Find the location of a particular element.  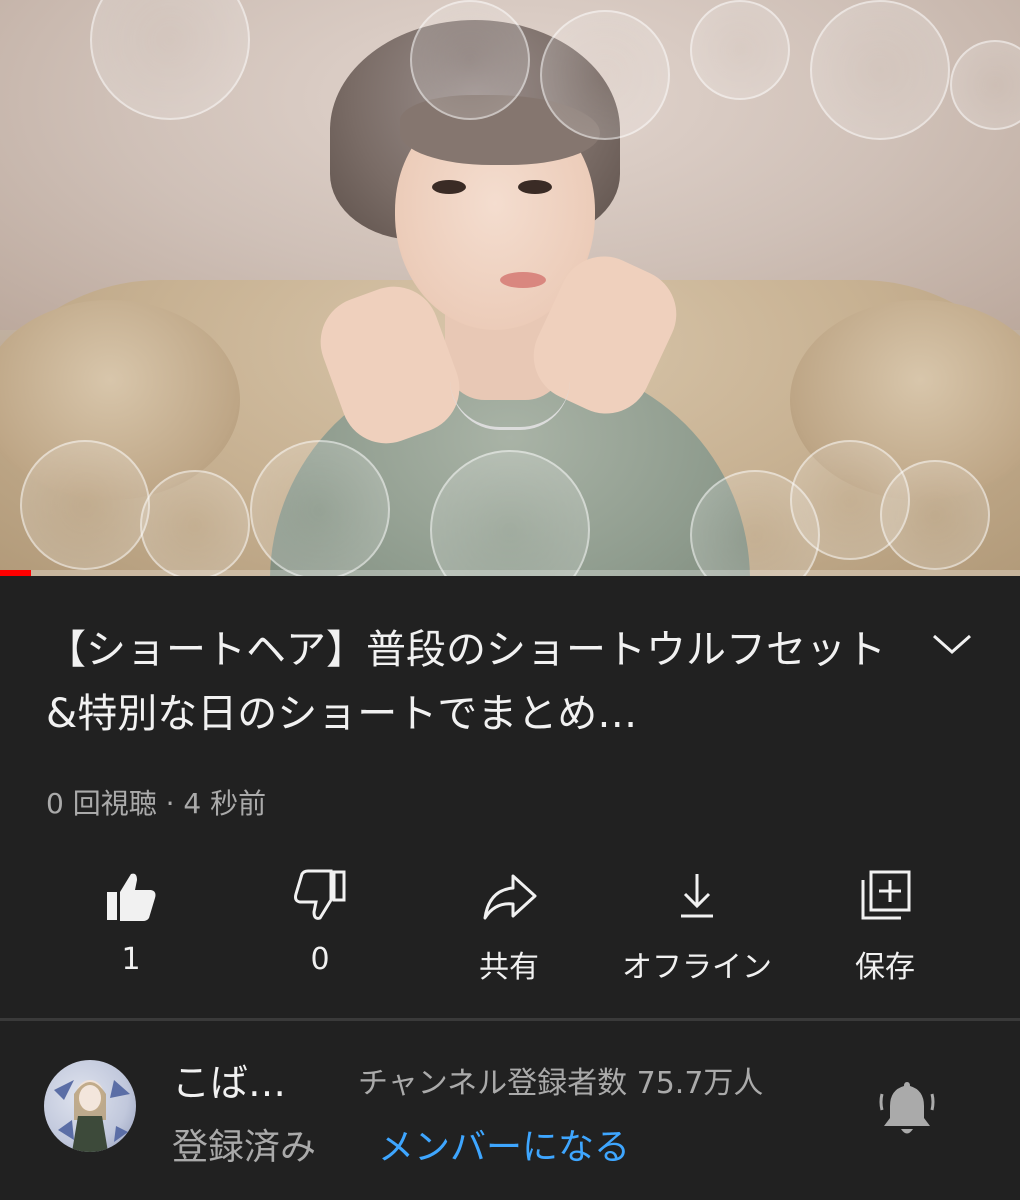

avatar-illustration is located at coordinates (92, 1116).